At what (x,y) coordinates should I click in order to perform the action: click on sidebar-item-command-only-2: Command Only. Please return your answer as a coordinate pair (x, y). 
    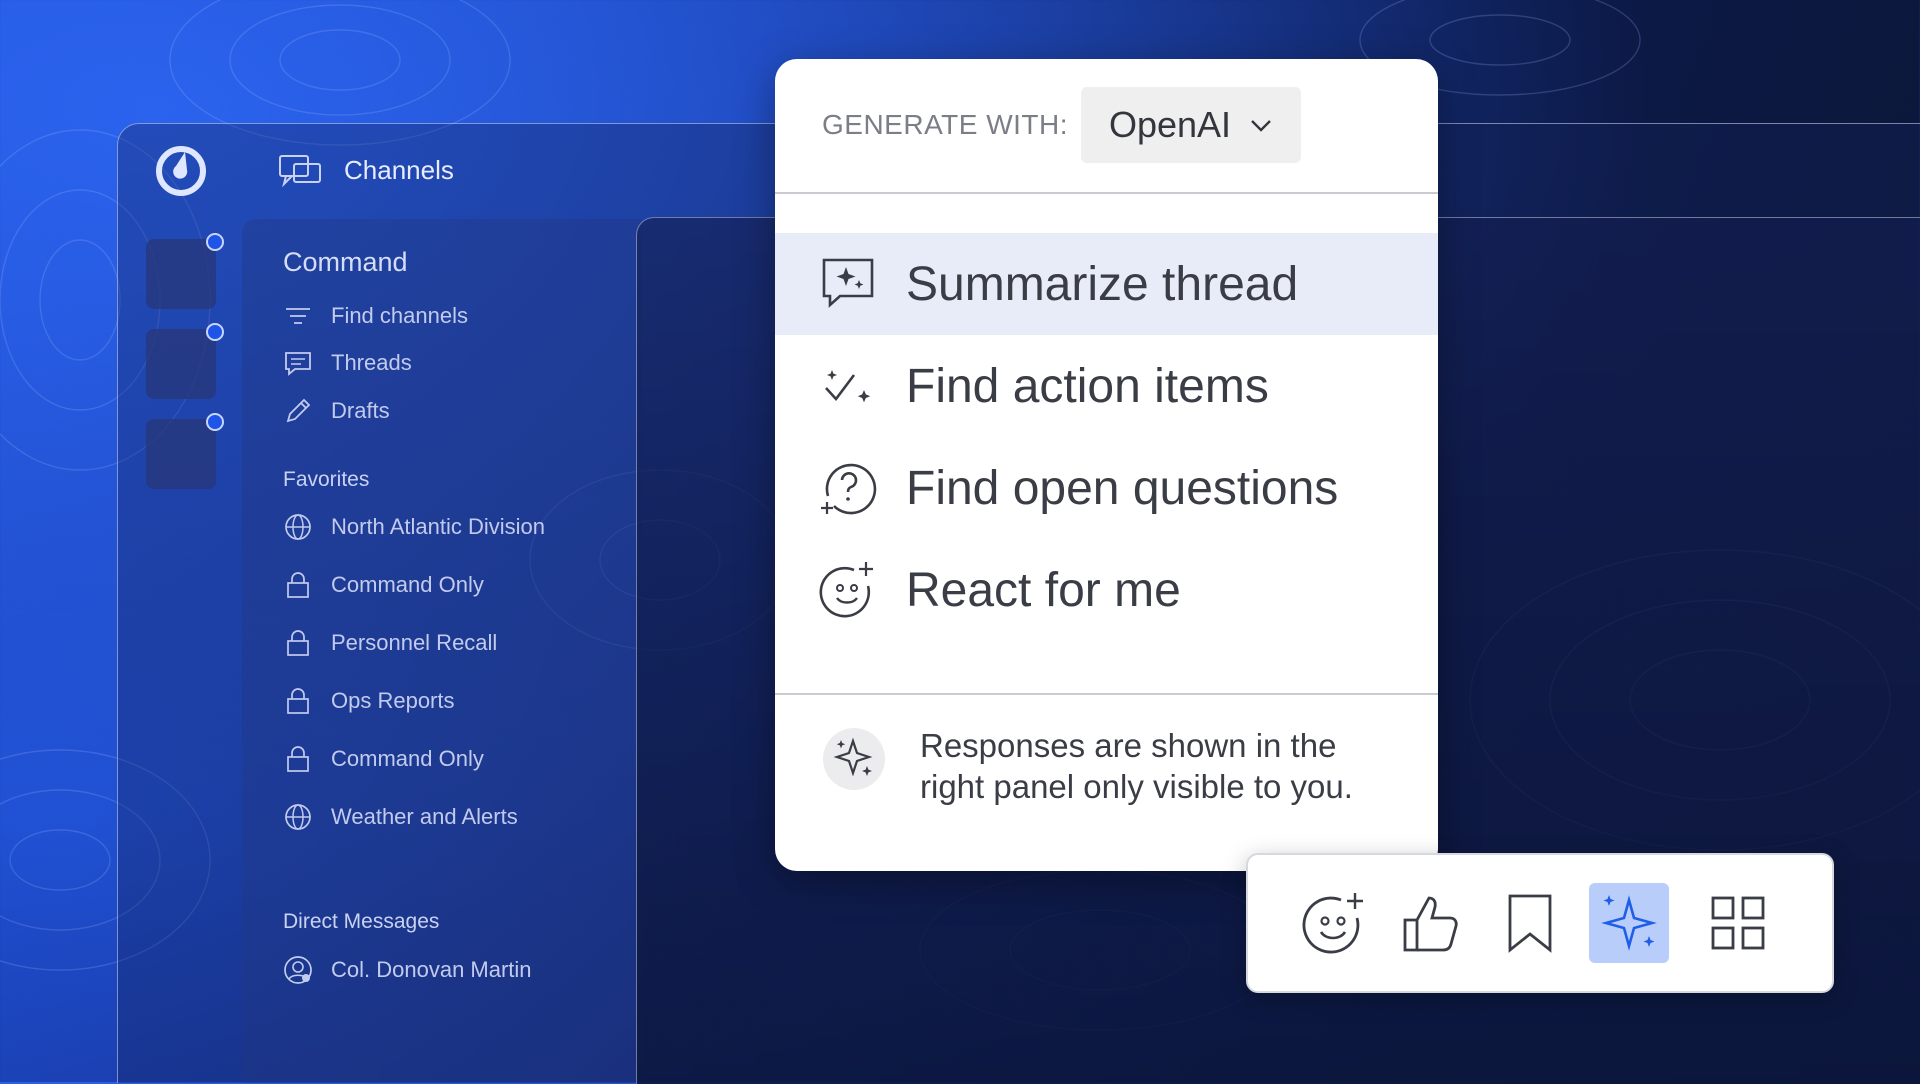
    Looking at the image, I should click on (383, 759).